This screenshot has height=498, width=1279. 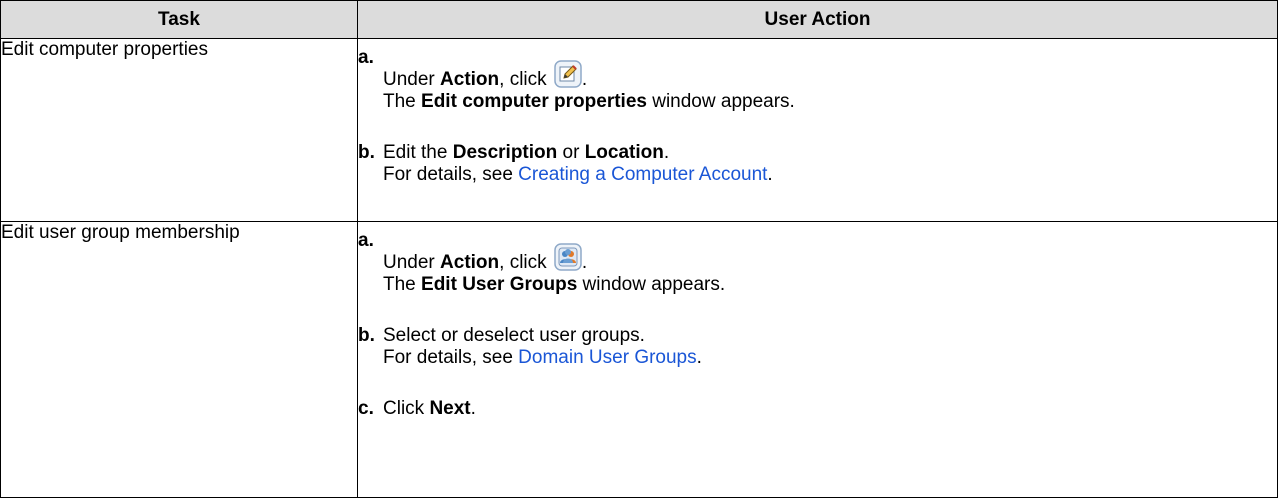 What do you see at coordinates (450, 408) in the screenshot?
I see `step-bold-text: Next` at bounding box center [450, 408].